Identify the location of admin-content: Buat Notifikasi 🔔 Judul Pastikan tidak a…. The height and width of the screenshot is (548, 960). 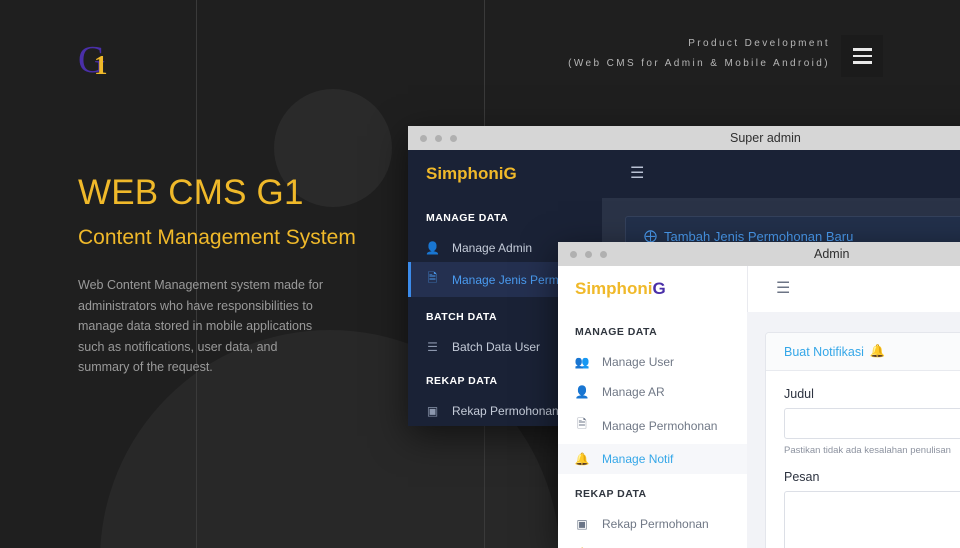
(853, 430).